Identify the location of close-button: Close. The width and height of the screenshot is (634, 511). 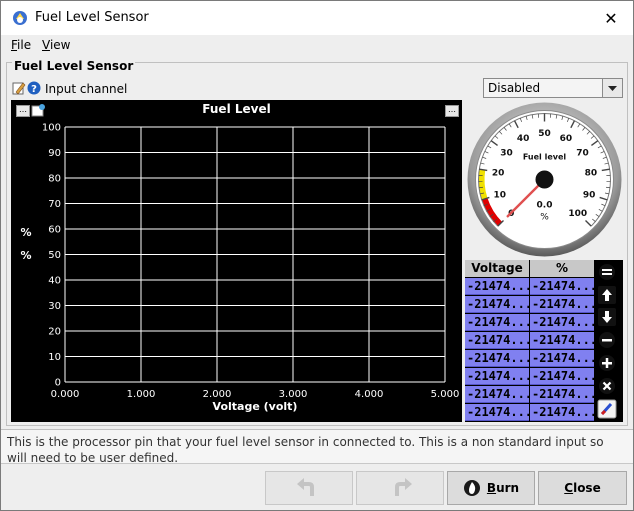
(582, 488).